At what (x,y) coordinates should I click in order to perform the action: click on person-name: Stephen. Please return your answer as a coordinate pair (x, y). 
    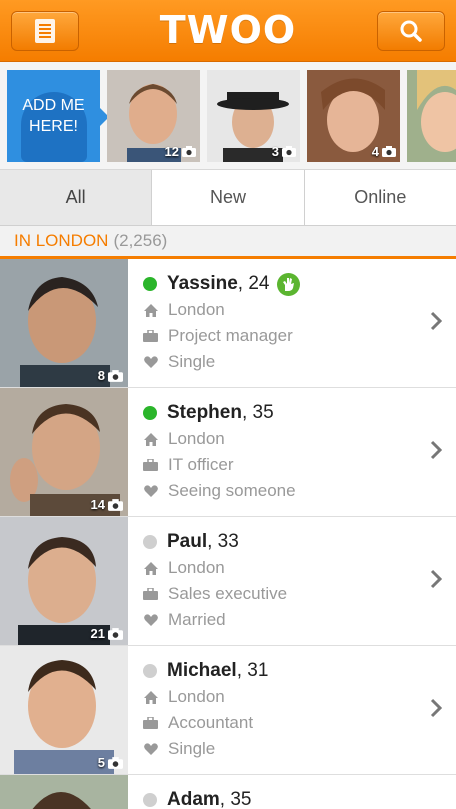
    Looking at the image, I should click on (204, 412).